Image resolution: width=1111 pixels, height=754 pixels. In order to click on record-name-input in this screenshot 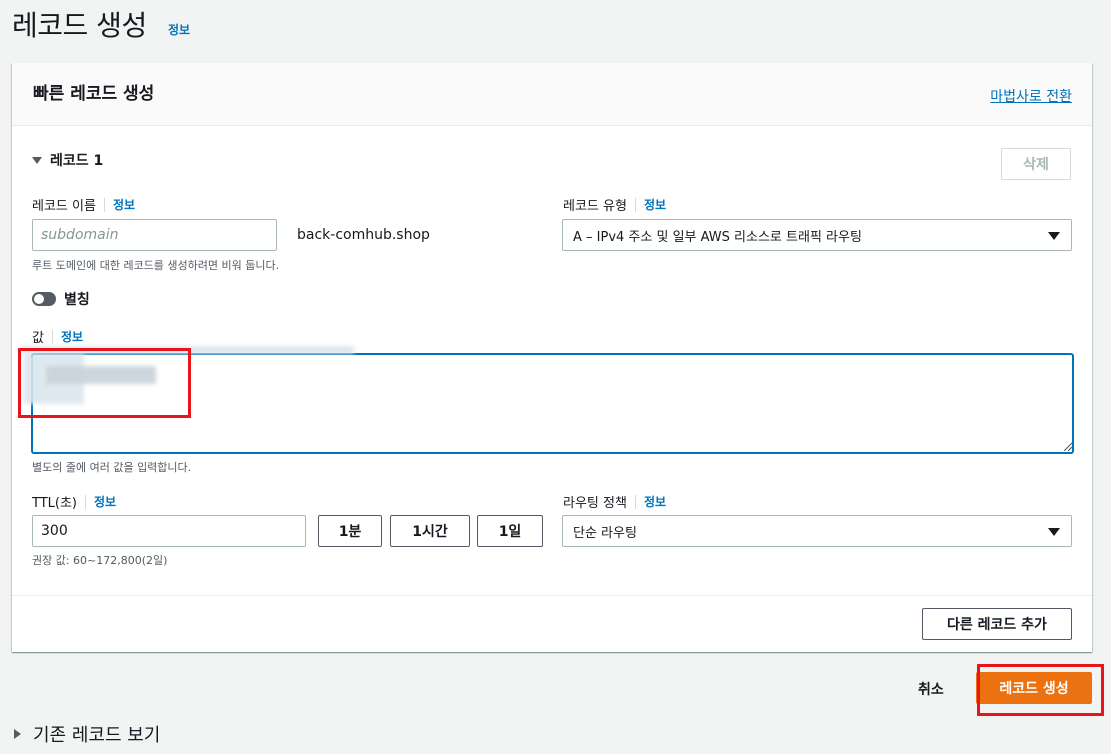, I will do `click(154, 235)`.